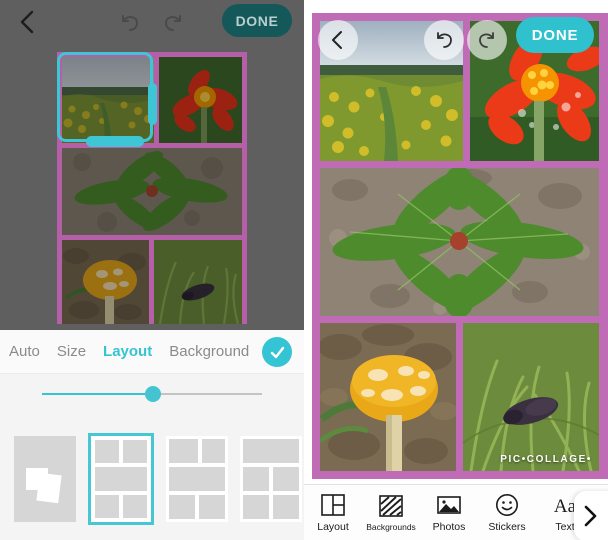  Describe the element at coordinates (152, 22) in the screenshot. I see `left-topbar: DONE` at that location.